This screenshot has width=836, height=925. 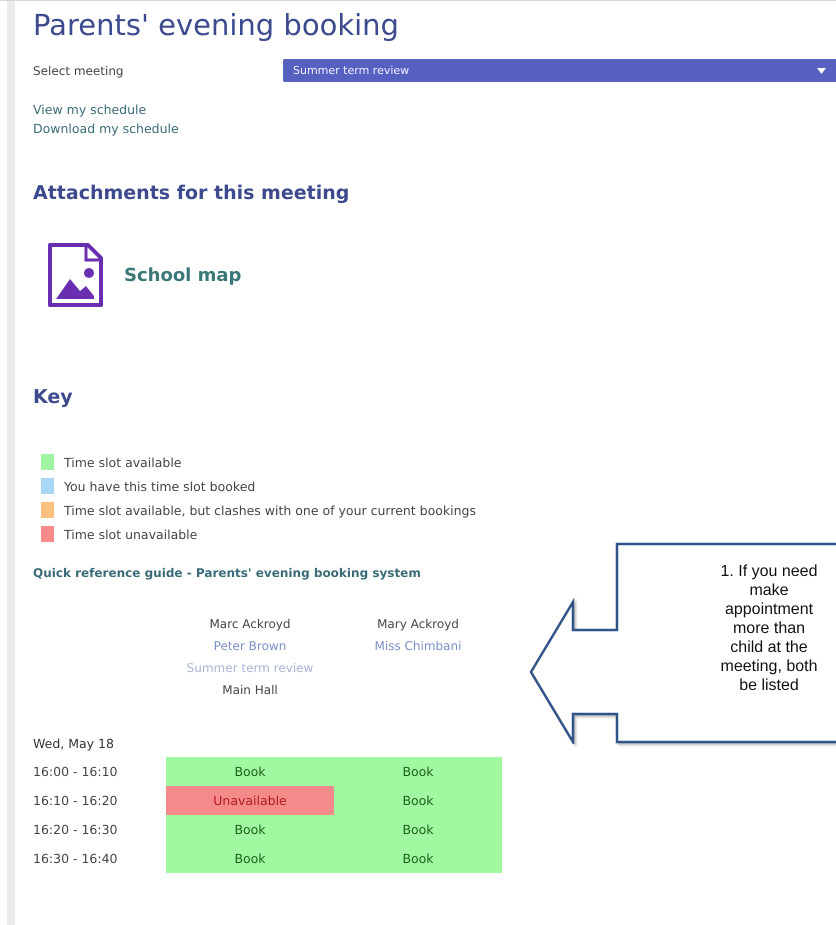 What do you see at coordinates (160, 486) in the screenshot?
I see `legend-label: You have this time slot booked` at bounding box center [160, 486].